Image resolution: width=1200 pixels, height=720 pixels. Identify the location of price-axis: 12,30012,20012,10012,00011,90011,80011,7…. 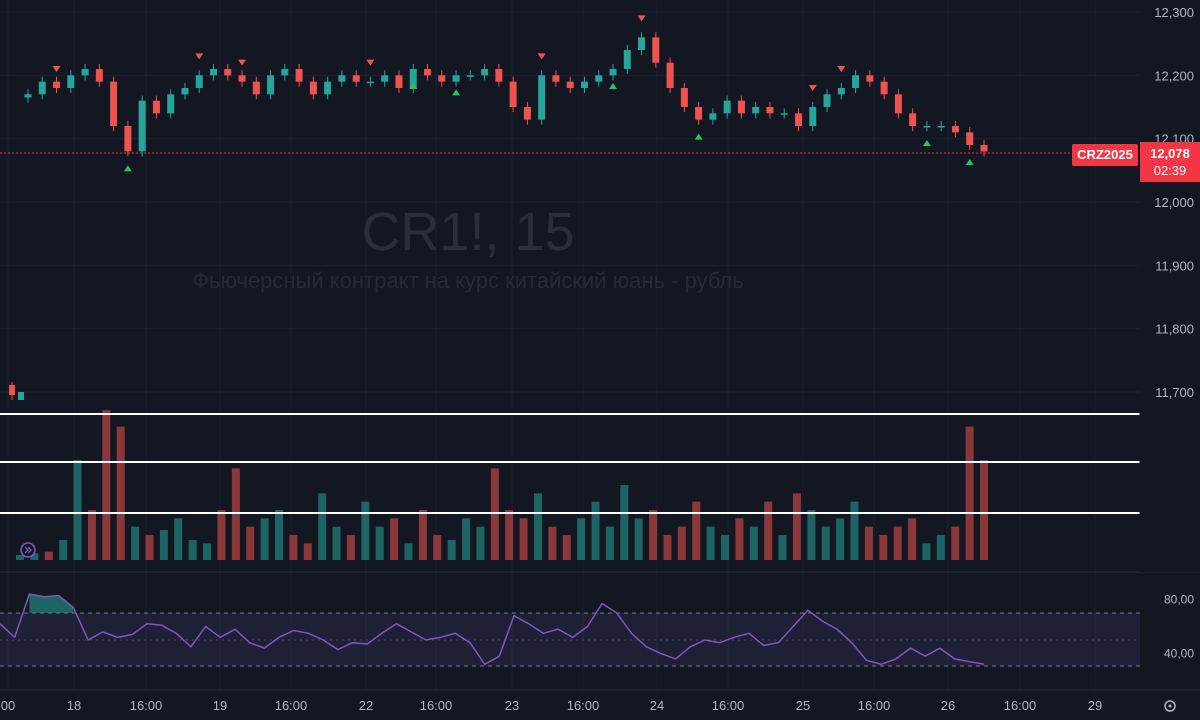
(1170, 286).